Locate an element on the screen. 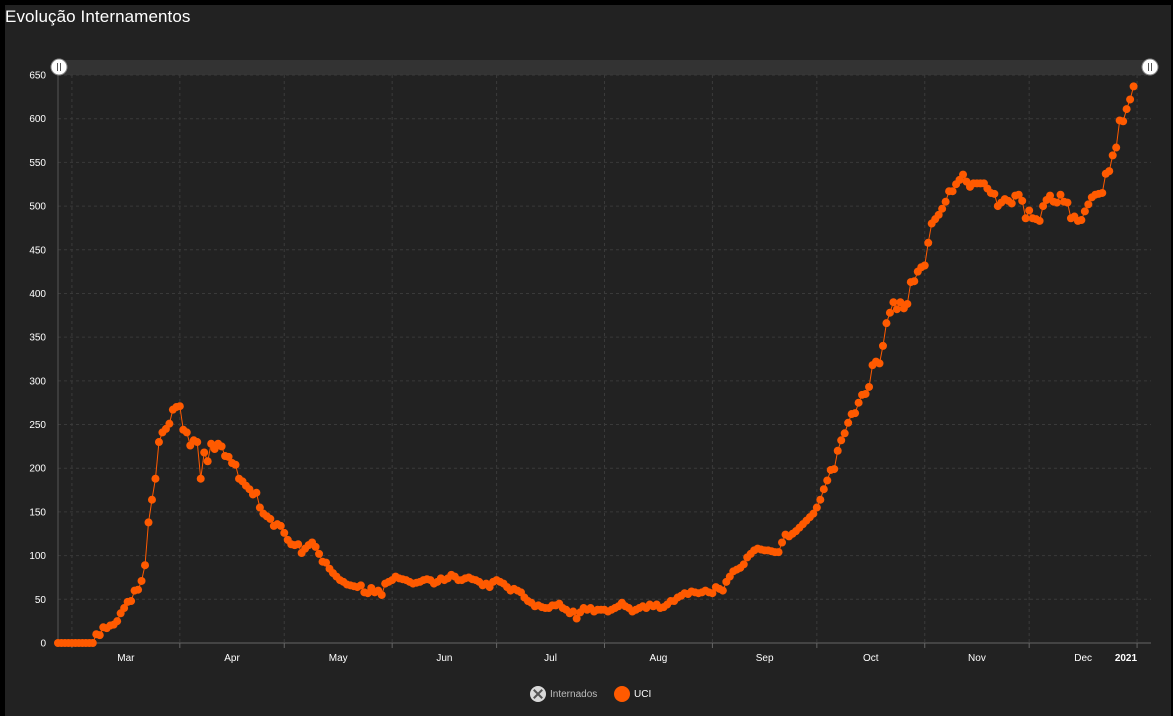 This screenshot has width=1173, height=716. legend-item-uci: UCI is located at coordinates (632, 694).